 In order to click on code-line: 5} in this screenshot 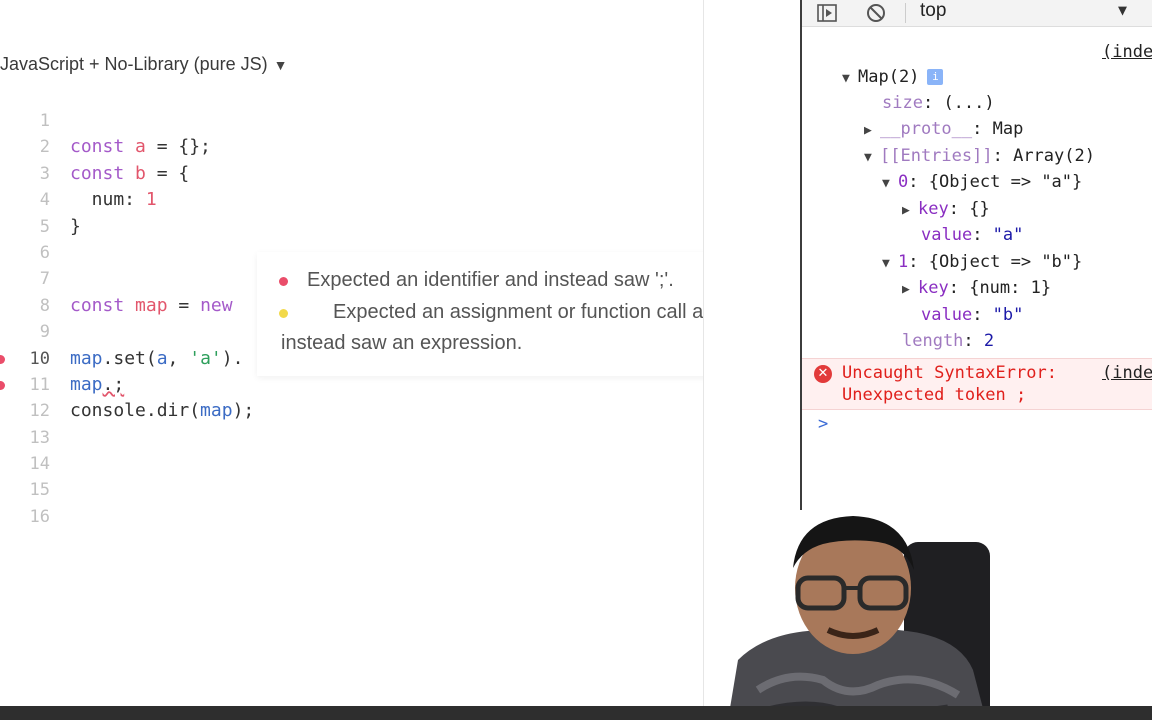, I will do `click(351, 227)`.